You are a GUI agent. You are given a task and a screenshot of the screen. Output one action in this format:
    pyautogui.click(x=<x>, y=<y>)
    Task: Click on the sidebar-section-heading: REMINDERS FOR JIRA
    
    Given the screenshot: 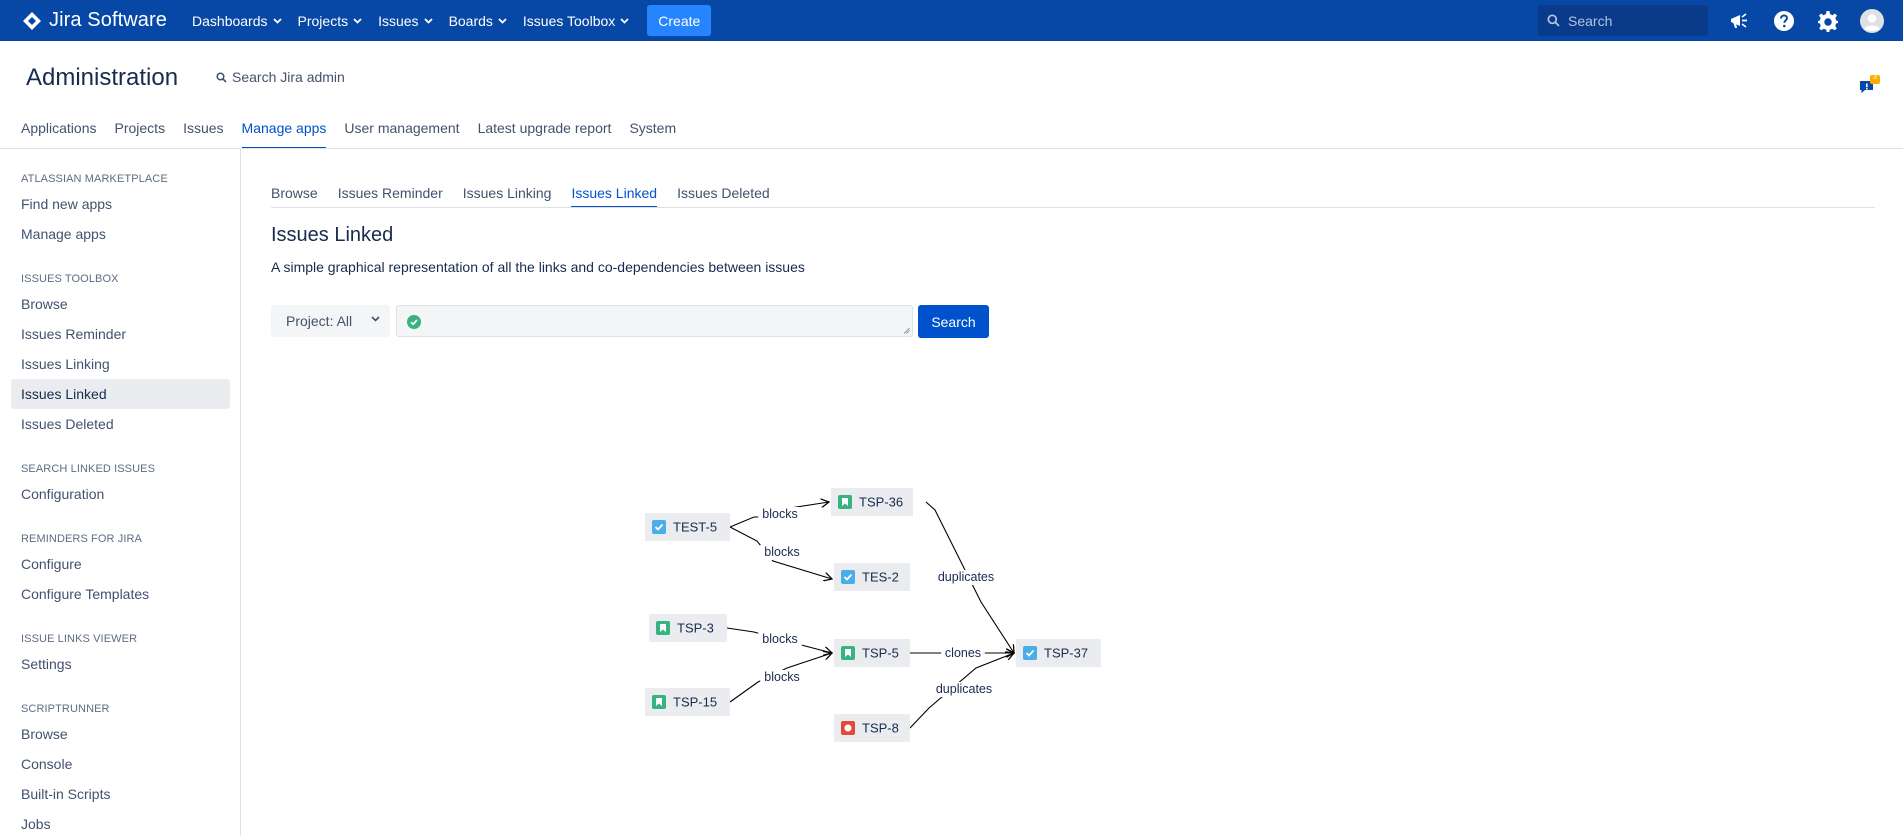 What is the action you would take?
    pyautogui.click(x=81, y=539)
    